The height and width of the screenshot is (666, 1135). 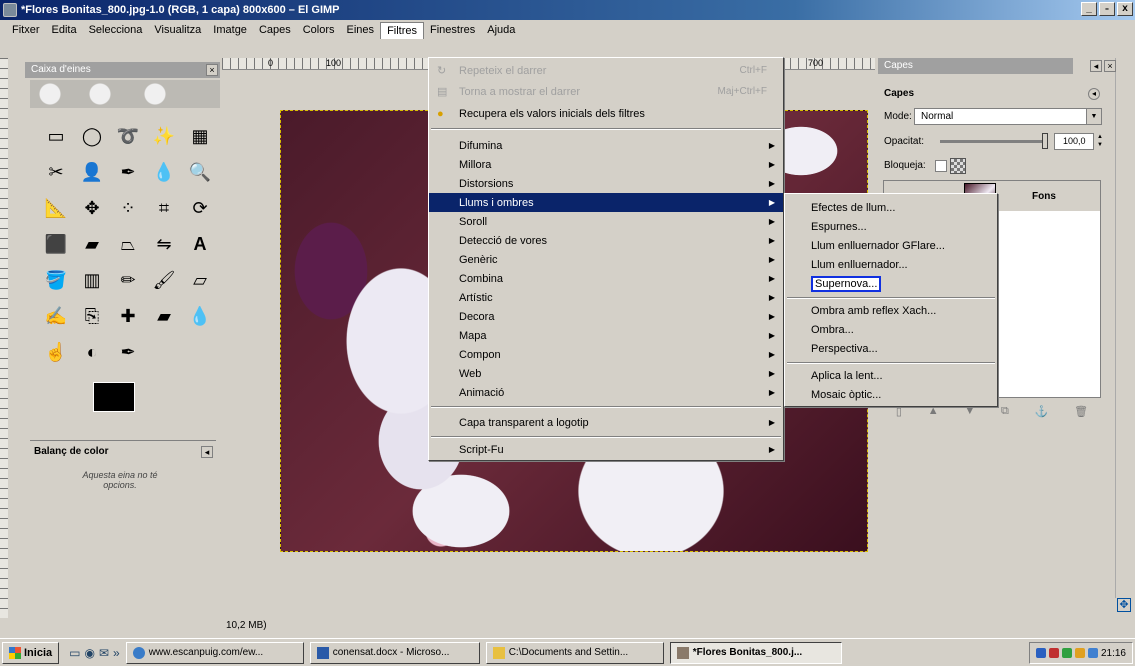 What do you see at coordinates (92, 352) in the screenshot?
I see `dodge-burn-tool-icon: ◐` at bounding box center [92, 352].